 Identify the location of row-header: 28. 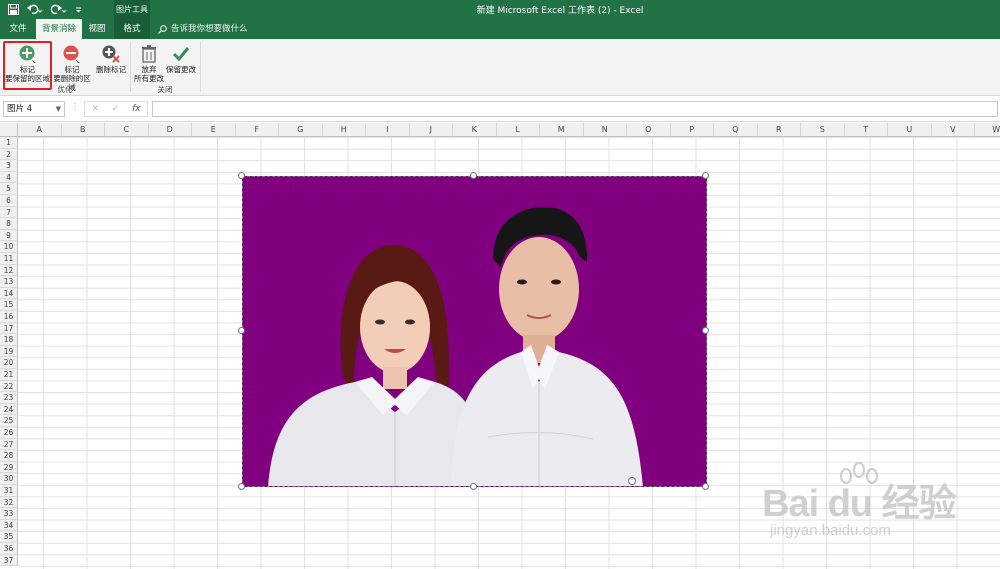
(9, 456).